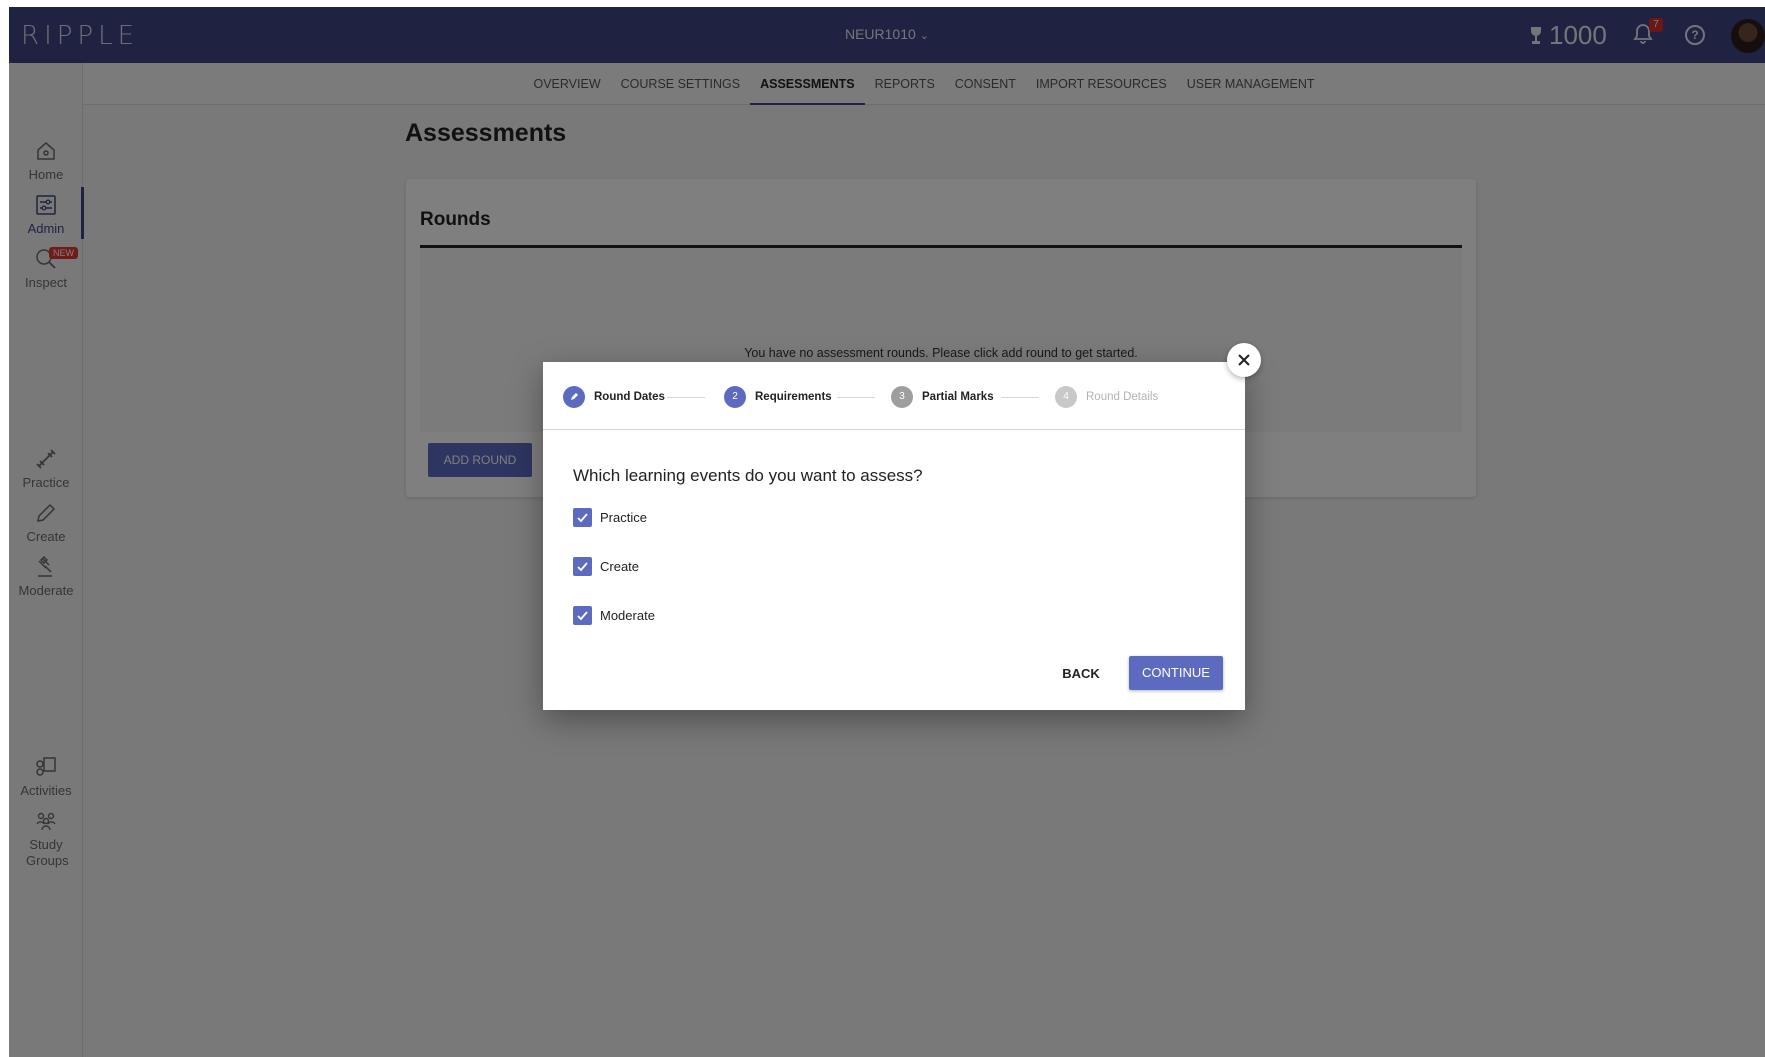 The width and height of the screenshot is (1765, 1057). What do you see at coordinates (627, 615) in the screenshot?
I see `option-label: Moderate` at bounding box center [627, 615].